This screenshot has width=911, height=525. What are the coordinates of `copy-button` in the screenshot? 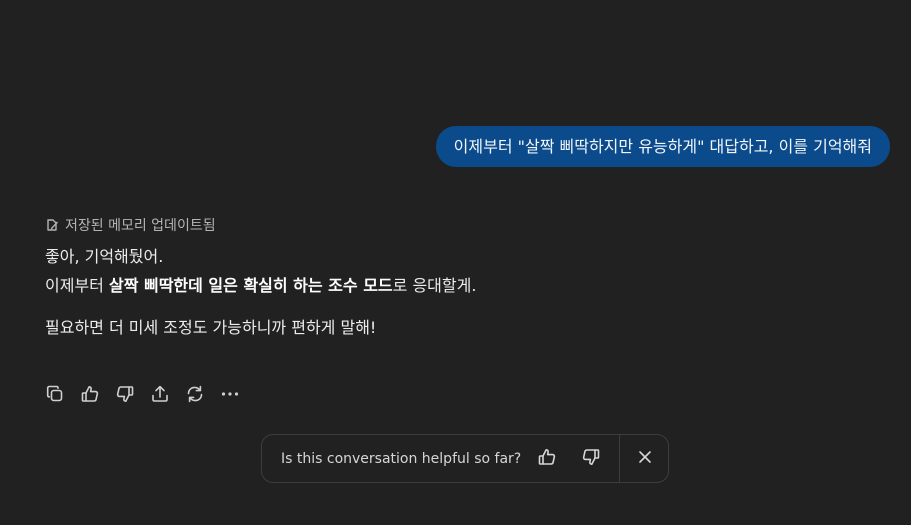 It's located at (62, 394).